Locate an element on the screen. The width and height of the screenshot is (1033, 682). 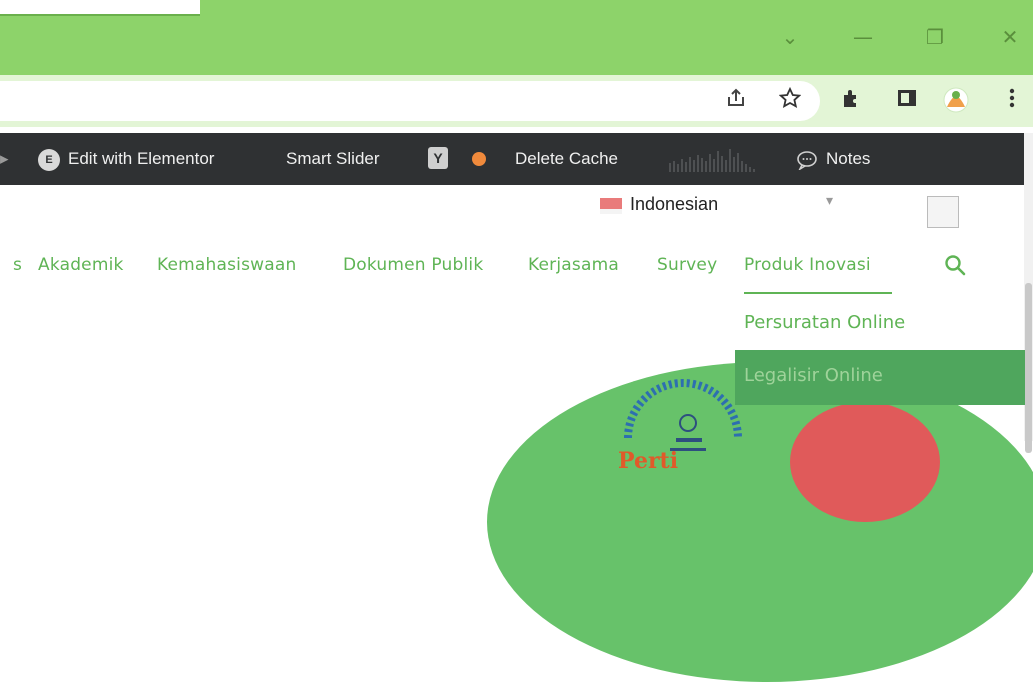
browser-title-bar: ⌄ — ❐ ✕ is located at coordinates (516, 37).